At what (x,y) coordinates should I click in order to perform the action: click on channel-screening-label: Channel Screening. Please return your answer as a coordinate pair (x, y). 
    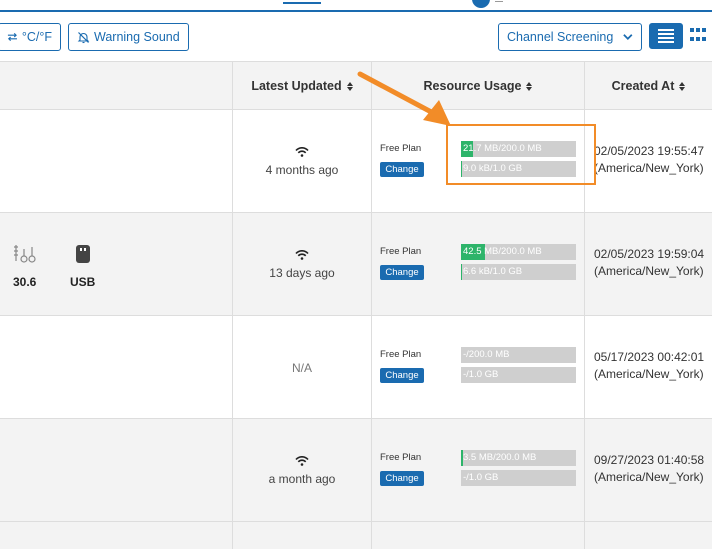
    Looking at the image, I should click on (560, 37).